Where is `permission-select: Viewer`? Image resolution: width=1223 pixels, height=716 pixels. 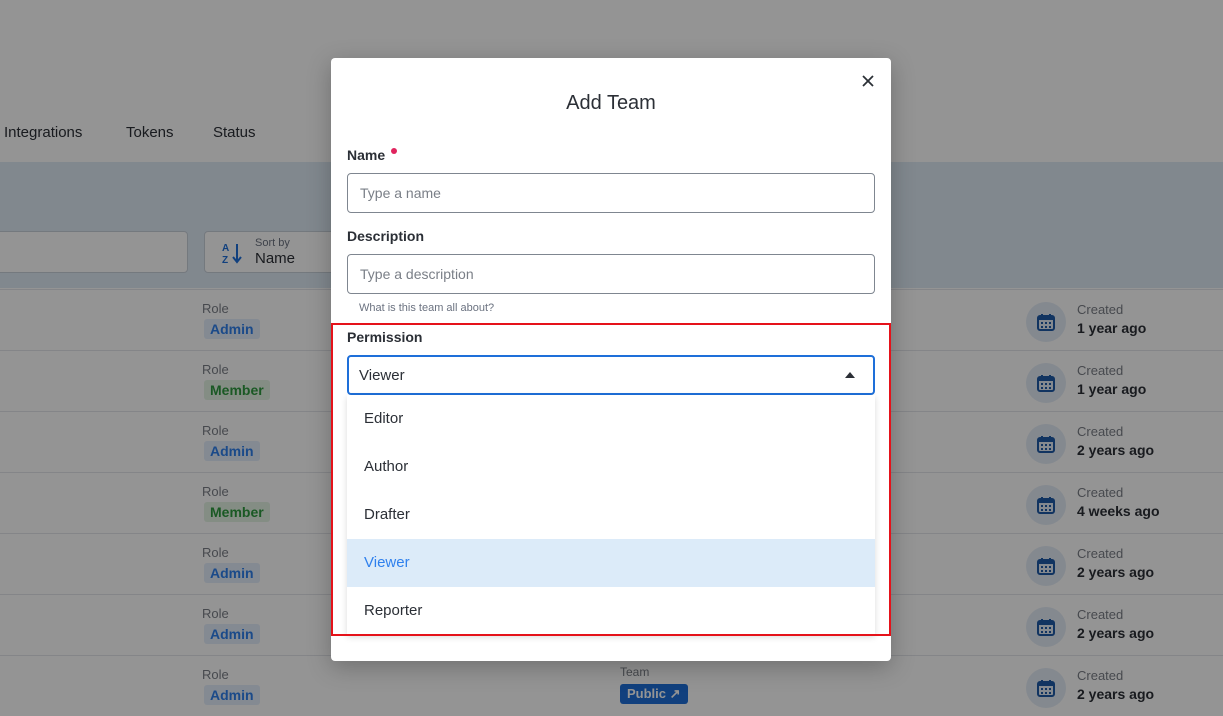
permission-select: Viewer is located at coordinates (611, 375).